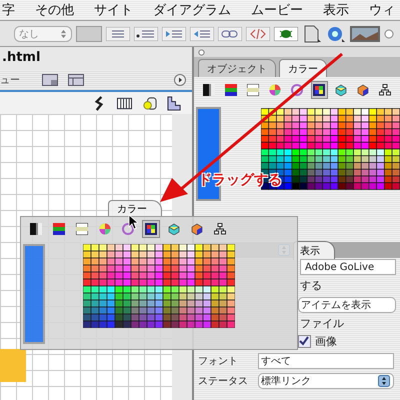  Describe the element at coordinates (54, 10) in the screenshot. I see `menu-item: その他` at that location.